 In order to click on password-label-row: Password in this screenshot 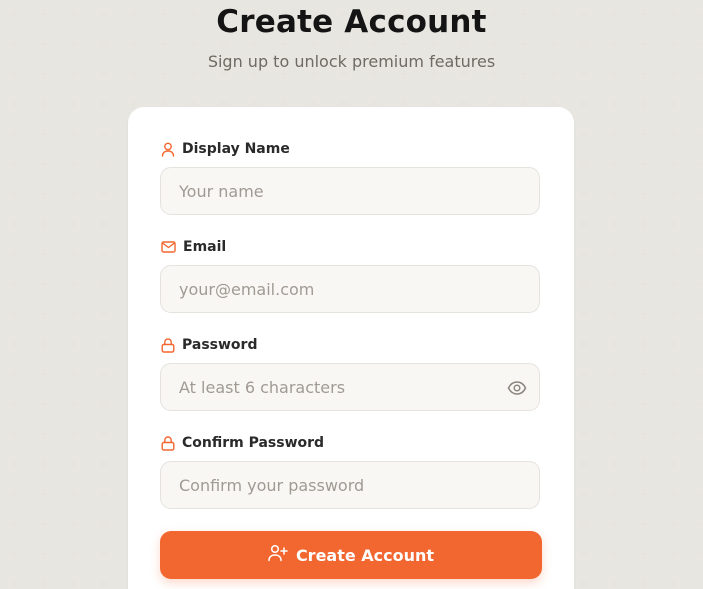, I will do `click(209, 345)`.